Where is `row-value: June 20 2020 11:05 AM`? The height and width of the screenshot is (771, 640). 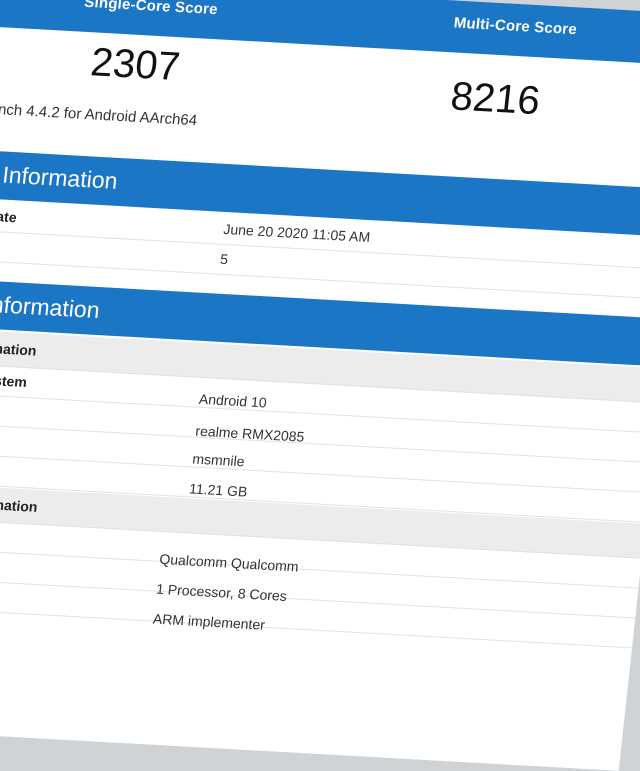 row-value: June 20 2020 11:05 AM is located at coordinates (297, 233).